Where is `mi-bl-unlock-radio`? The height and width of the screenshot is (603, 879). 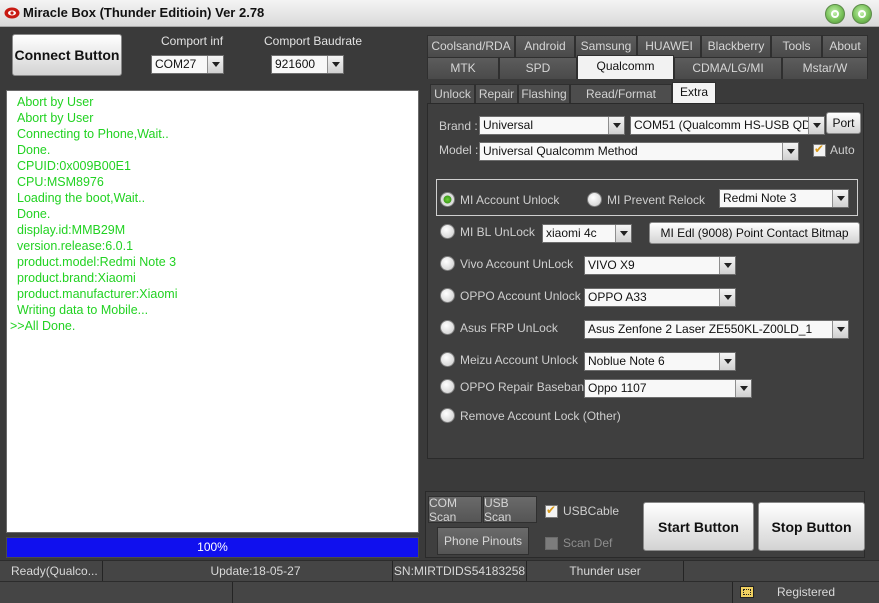
mi-bl-unlock-radio is located at coordinates (447, 231).